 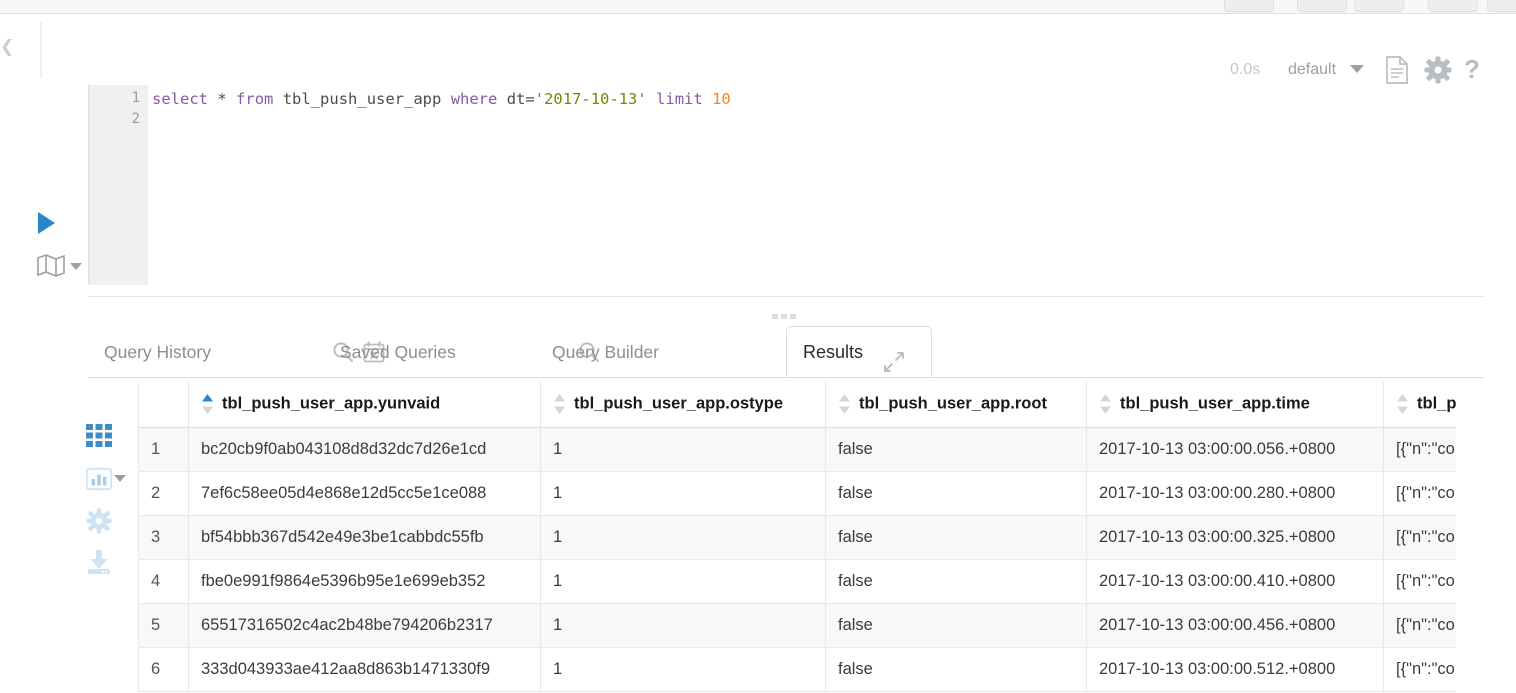 What do you see at coordinates (163, 493) in the screenshot?
I see `row-index: 2` at bounding box center [163, 493].